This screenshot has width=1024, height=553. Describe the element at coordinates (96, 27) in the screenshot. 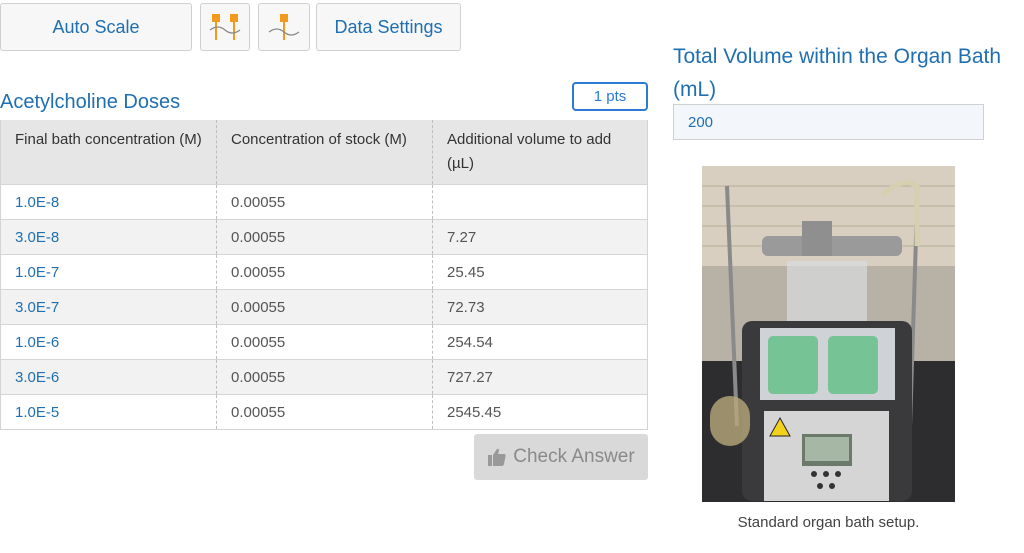

I see `auto-scale-button: Auto Scale` at that location.